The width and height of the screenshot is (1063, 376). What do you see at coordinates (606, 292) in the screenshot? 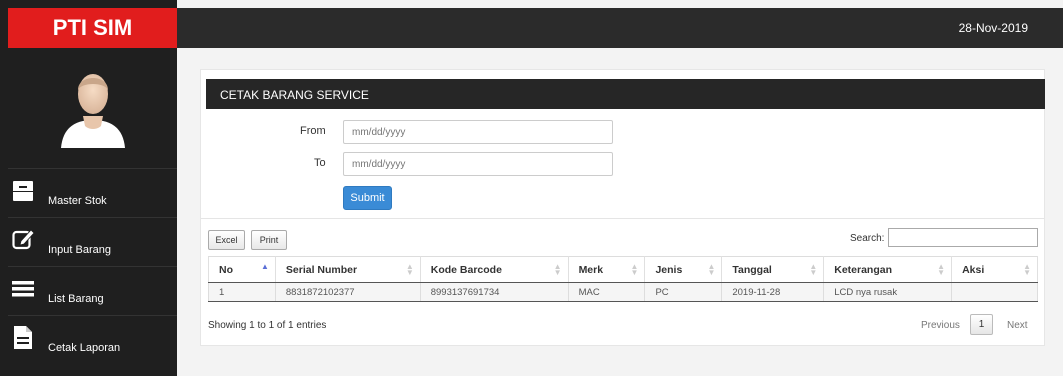
I see `cell-merk: MAC` at bounding box center [606, 292].